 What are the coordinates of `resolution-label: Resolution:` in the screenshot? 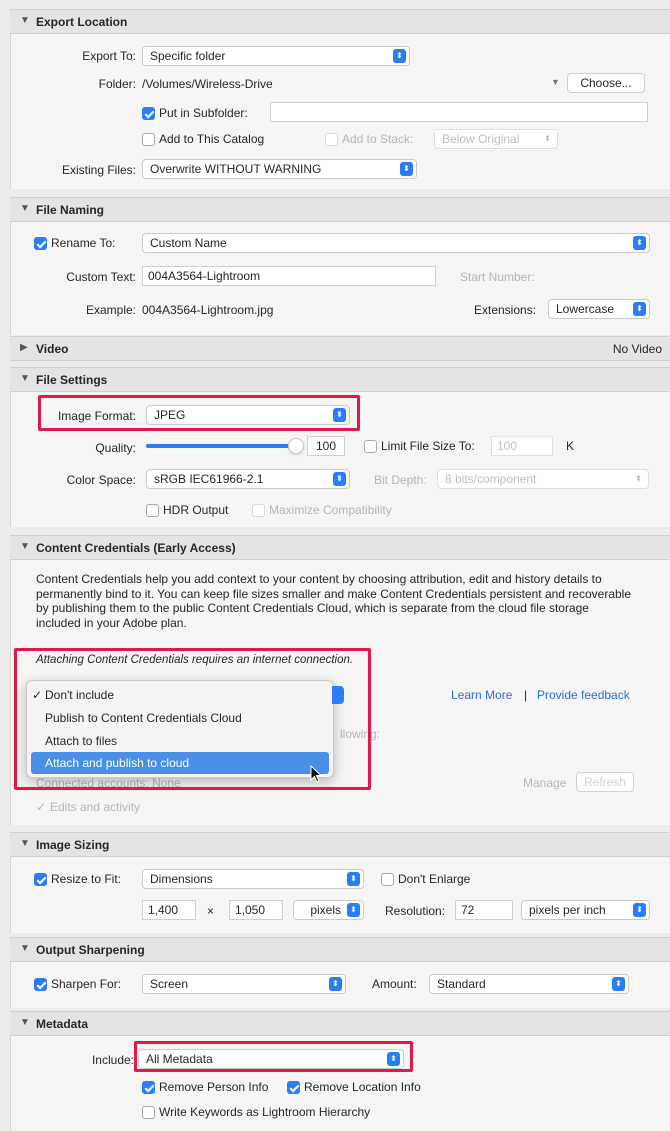 It's located at (415, 911).